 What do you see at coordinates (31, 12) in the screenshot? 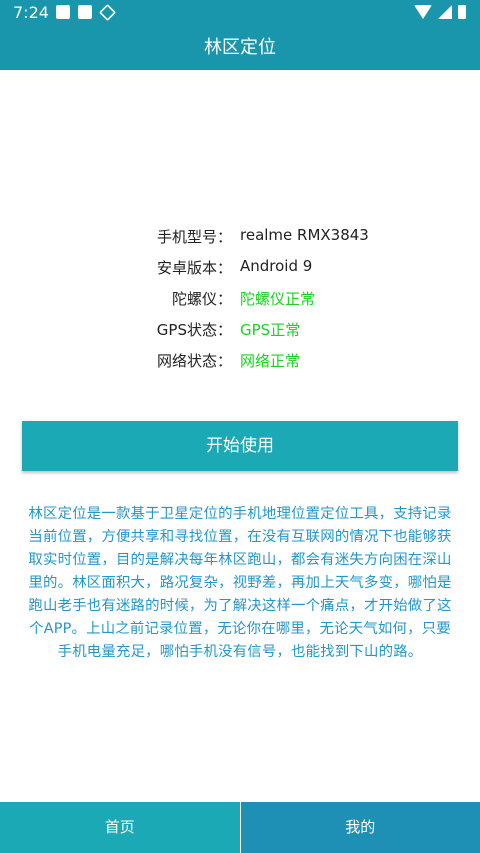
I see `status-time: 7:24` at bounding box center [31, 12].